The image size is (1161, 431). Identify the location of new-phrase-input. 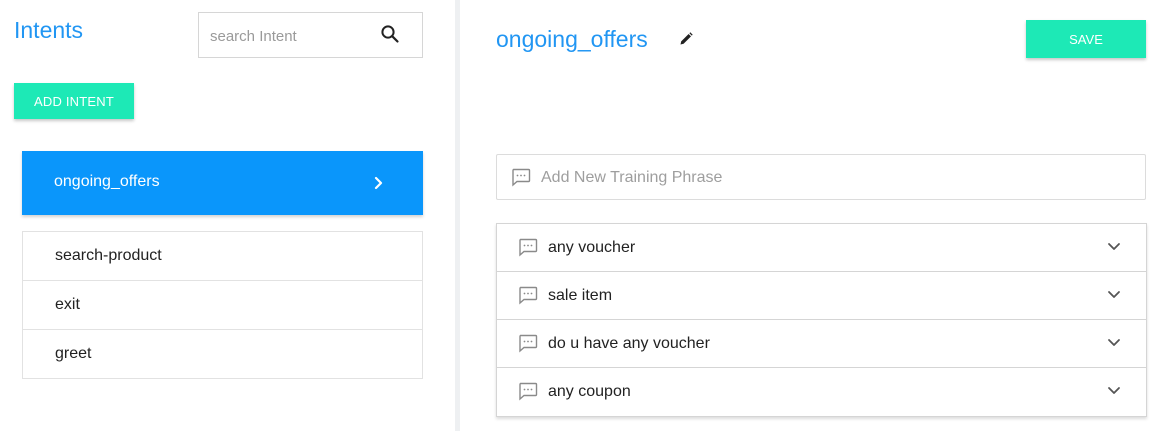
(831, 178).